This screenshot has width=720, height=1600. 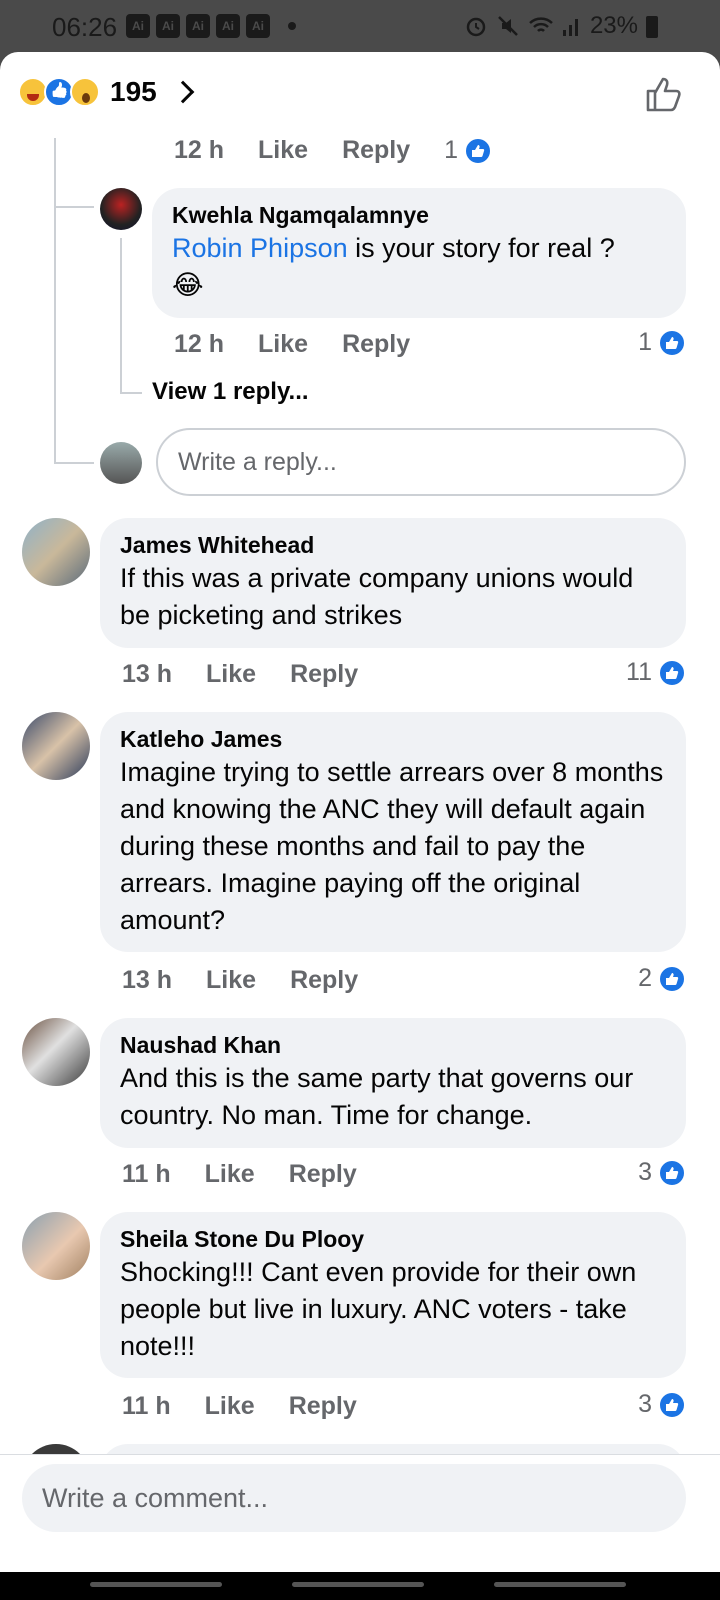 I want to click on laughing-emoji: 😂, so click(x=188, y=285).